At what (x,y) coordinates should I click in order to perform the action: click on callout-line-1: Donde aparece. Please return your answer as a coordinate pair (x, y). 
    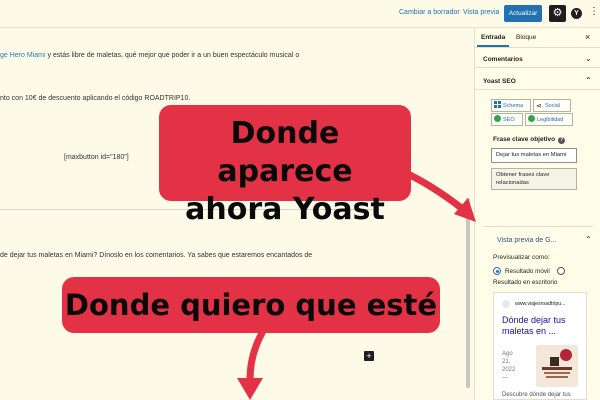
    Looking at the image, I should click on (285, 152).